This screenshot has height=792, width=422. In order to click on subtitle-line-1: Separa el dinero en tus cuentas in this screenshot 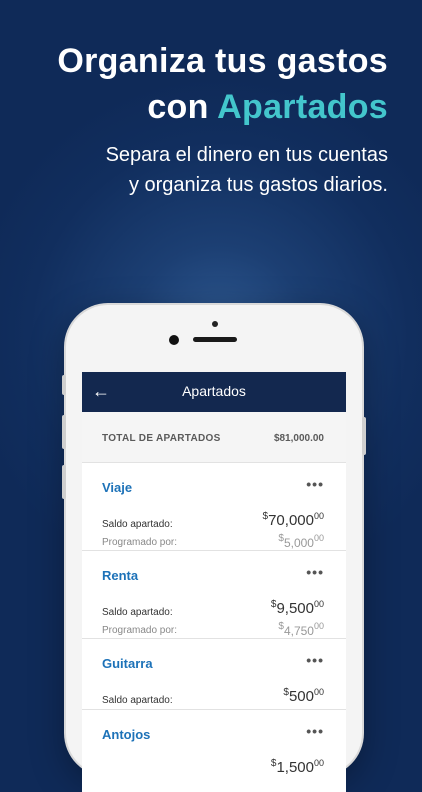, I will do `click(246, 155)`.